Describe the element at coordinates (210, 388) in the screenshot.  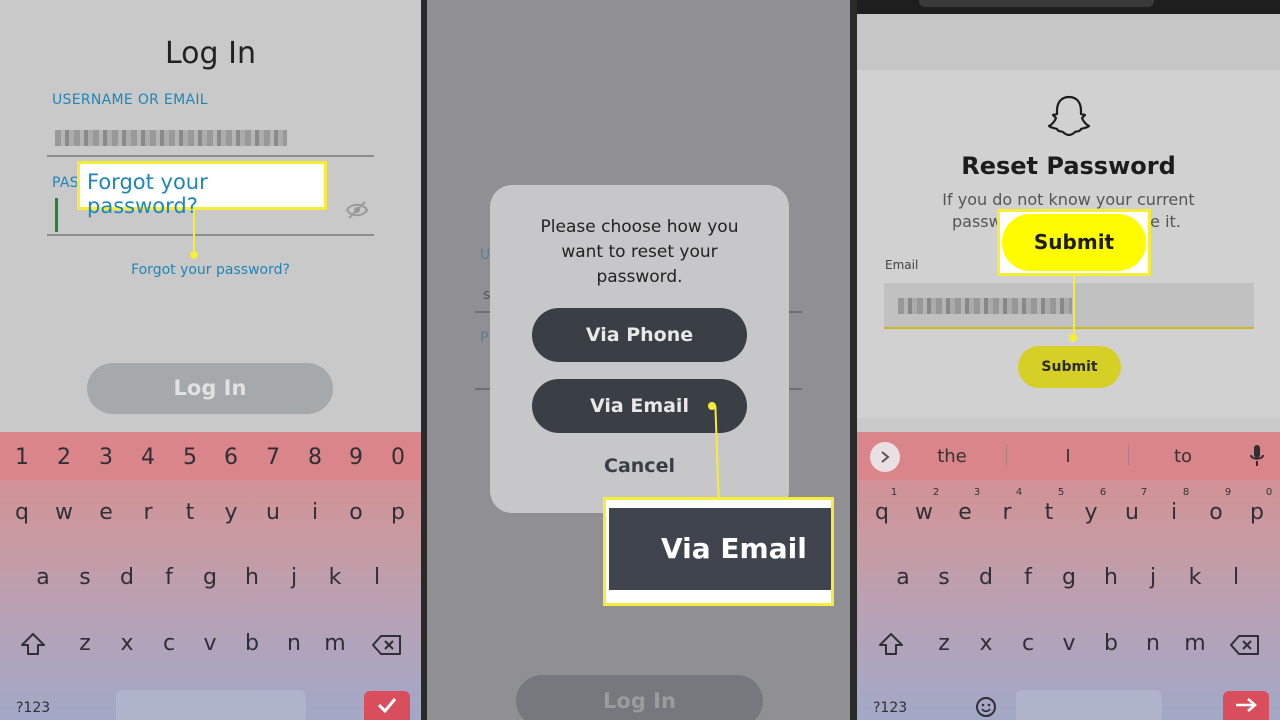
I see `login-button: Log In` at that location.